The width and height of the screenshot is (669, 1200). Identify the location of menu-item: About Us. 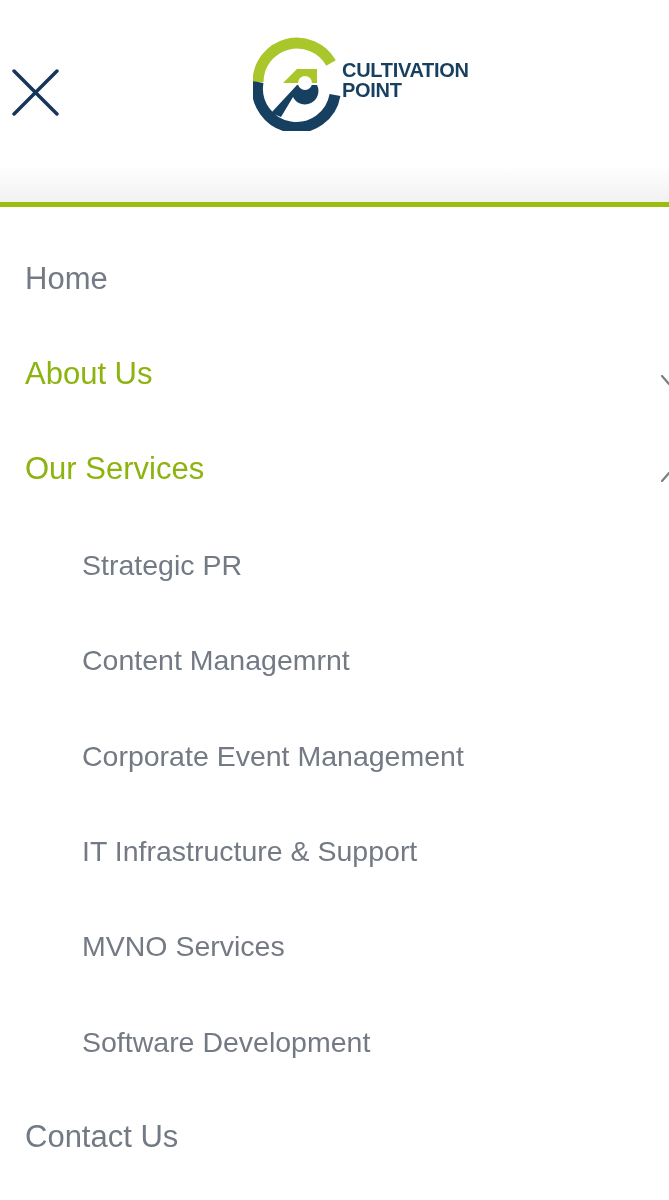
(89, 374).